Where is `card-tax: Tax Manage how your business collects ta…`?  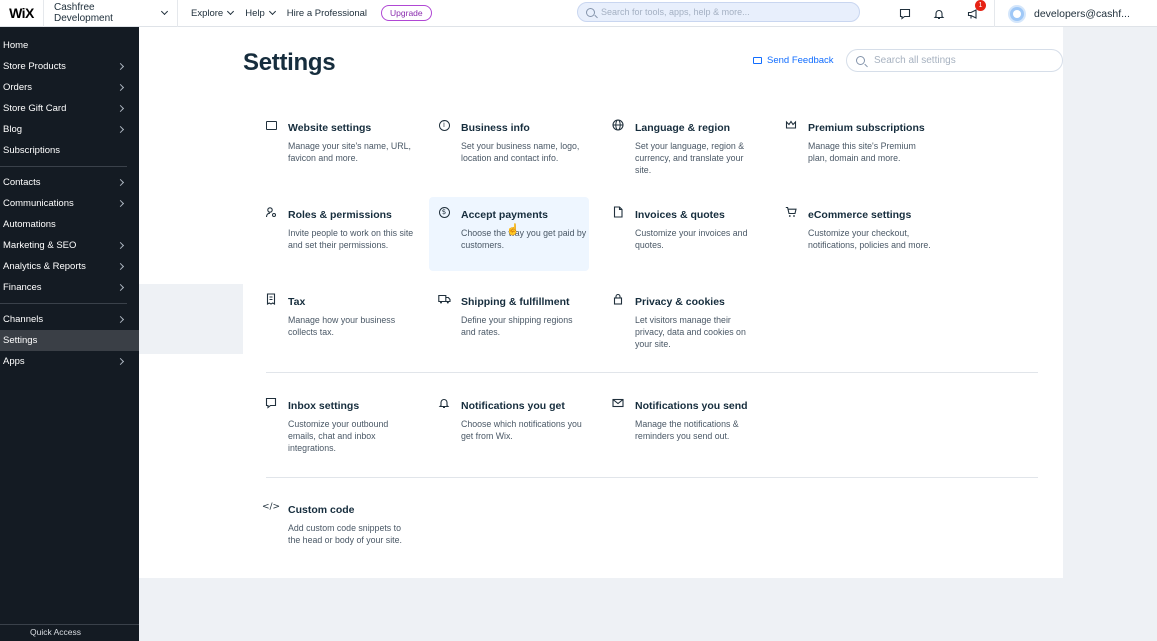 card-tax: Tax Manage how your business collects ta… is located at coordinates (336, 321).